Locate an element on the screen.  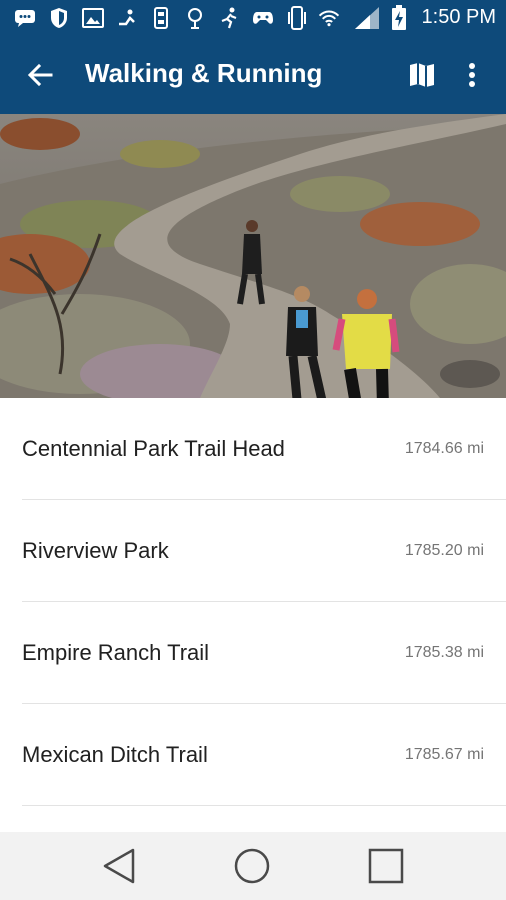
hourglass-icon is located at coordinates (161, 18).